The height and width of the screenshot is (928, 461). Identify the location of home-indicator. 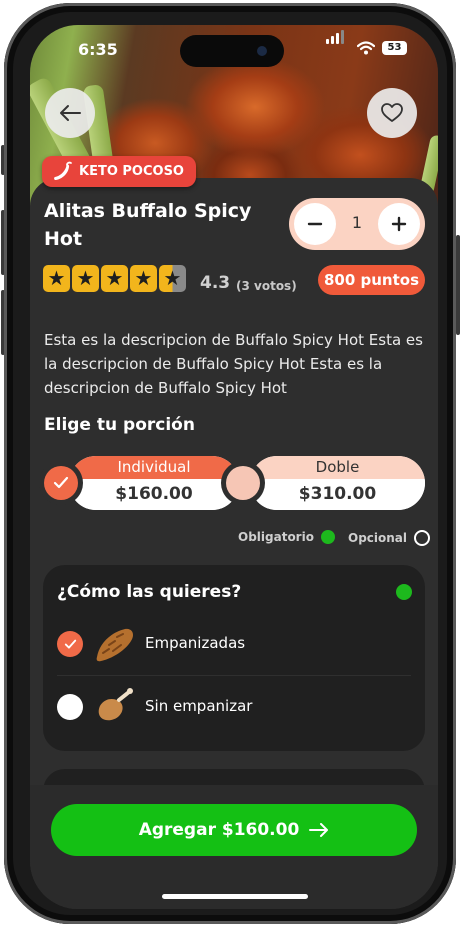
(235, 896).